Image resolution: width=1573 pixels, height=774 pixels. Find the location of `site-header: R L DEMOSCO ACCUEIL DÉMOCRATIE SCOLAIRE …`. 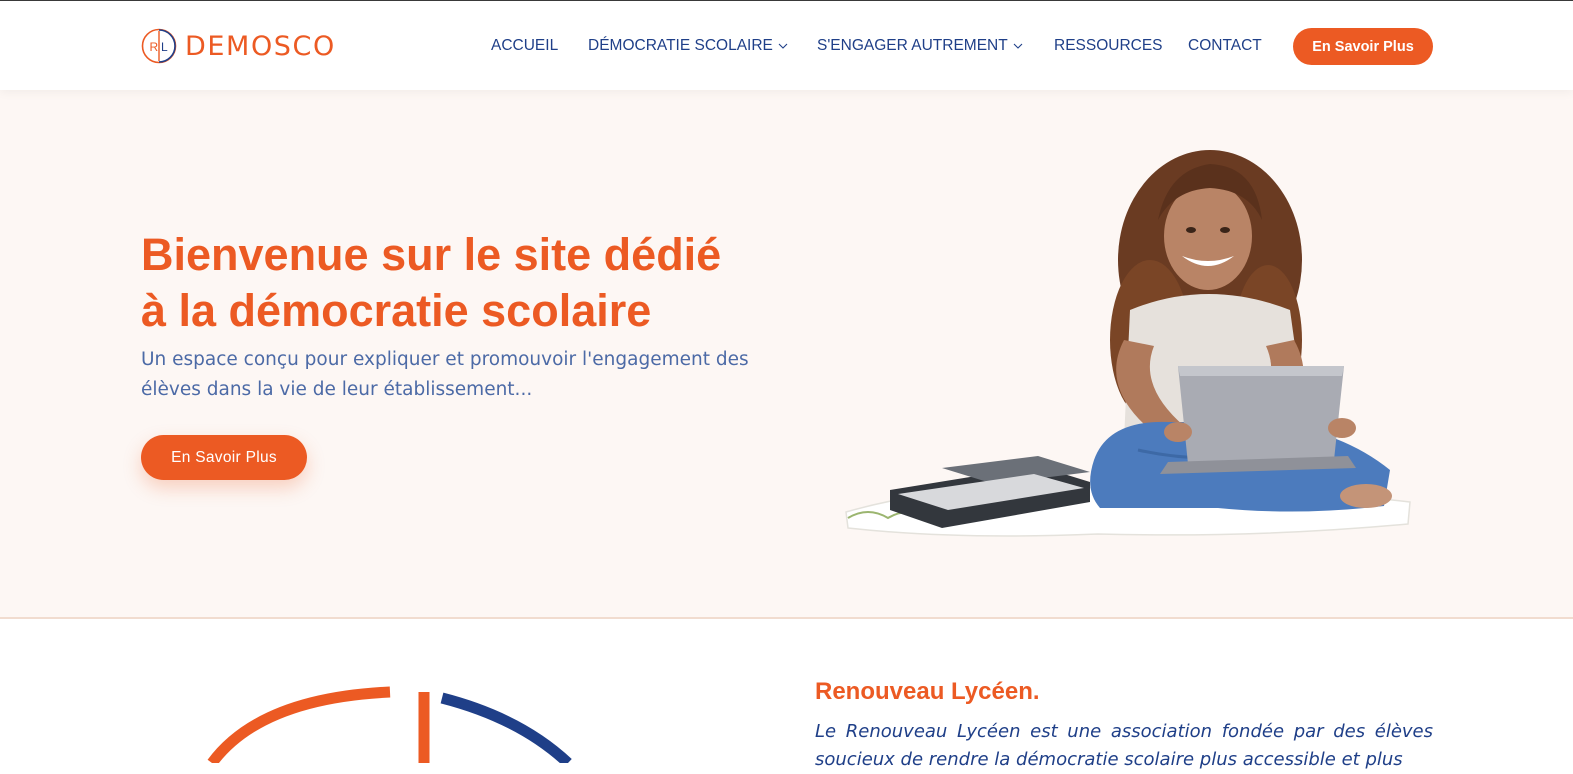

site-header: R L DEMOSCO ACCUEIL DÉMOCRATIE SCOLAIRE … is located at coordinates (786, 45).